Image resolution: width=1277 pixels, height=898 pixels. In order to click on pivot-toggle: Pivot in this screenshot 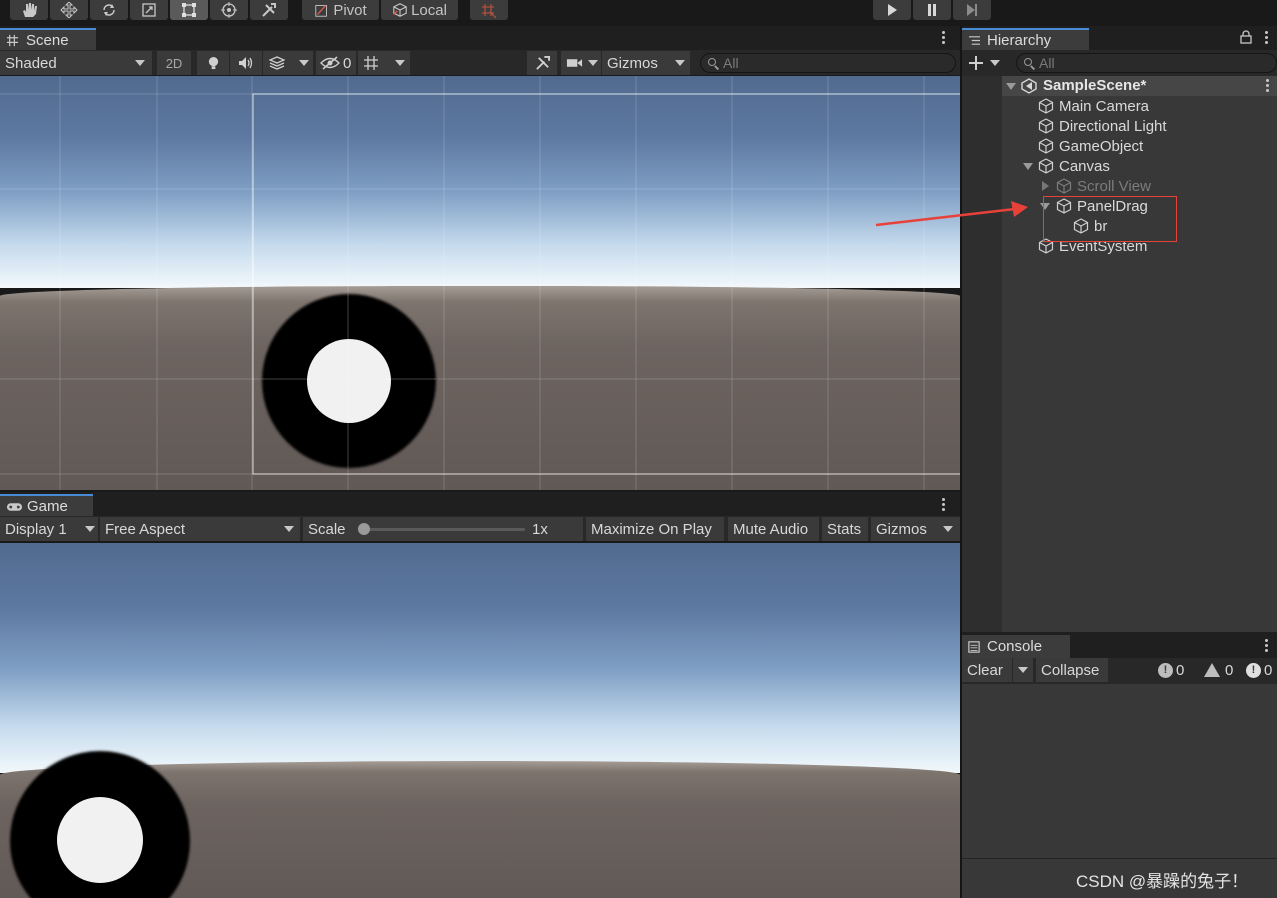, I will do `click(340, 10)`.